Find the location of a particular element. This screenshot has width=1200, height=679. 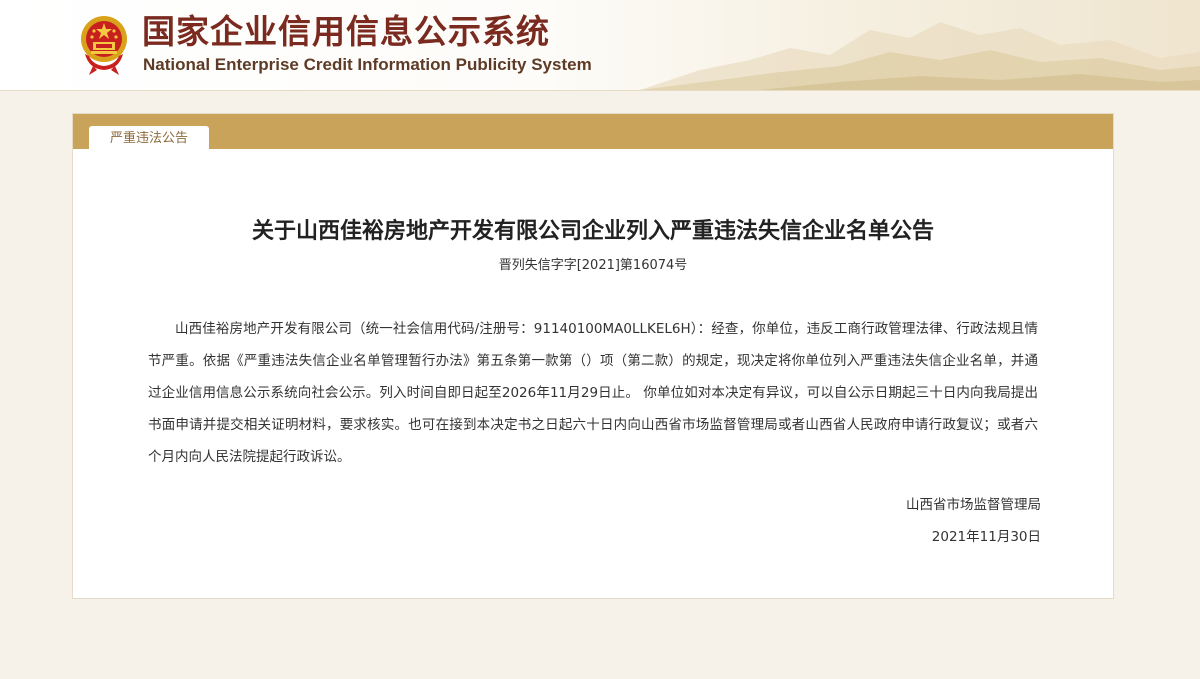

mountain-landscape-banner is located at coordinates (920, 56).